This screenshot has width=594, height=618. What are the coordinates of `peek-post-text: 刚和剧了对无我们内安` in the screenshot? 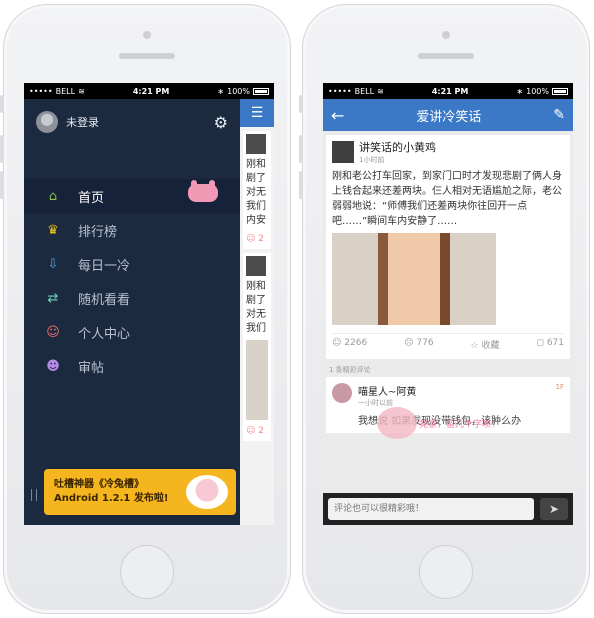 It's located at (256, 192).